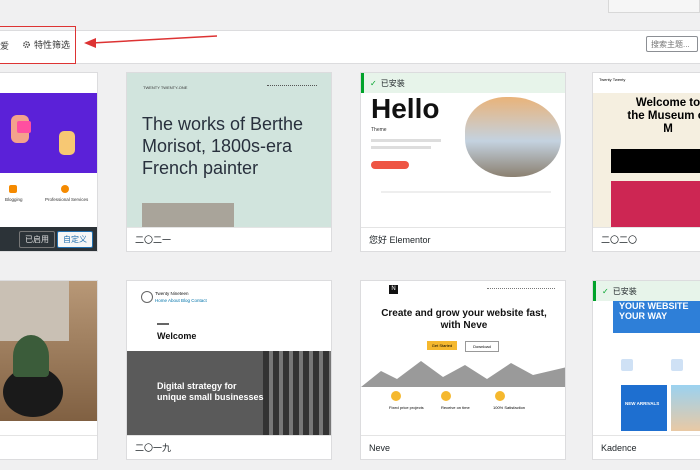 The image size is (700, 470). Describe the element at coordinates (48, 447) in the screenshot. I see `theme-name` at that location.